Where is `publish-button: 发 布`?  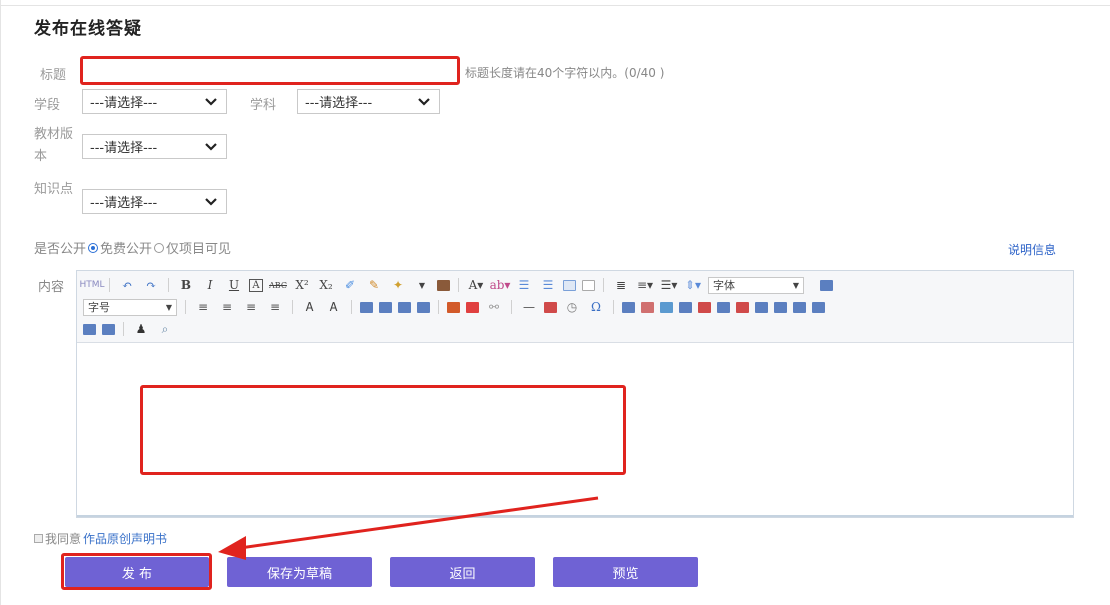
publish-button: 发 布 is located at coordinates (137, 572).